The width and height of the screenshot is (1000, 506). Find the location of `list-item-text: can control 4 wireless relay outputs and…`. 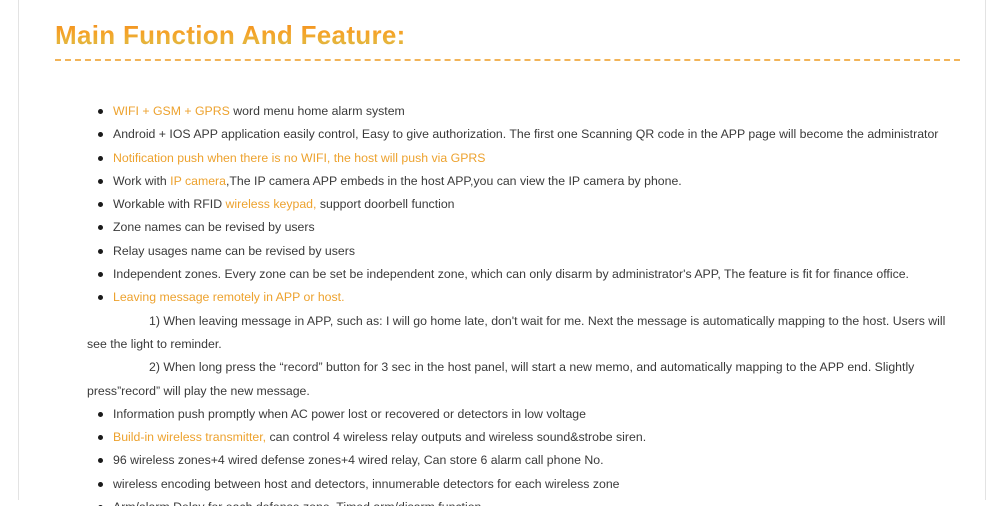

list-item-text: can control 4 wireless relay outputs and… is located at coordinates (456, 437).